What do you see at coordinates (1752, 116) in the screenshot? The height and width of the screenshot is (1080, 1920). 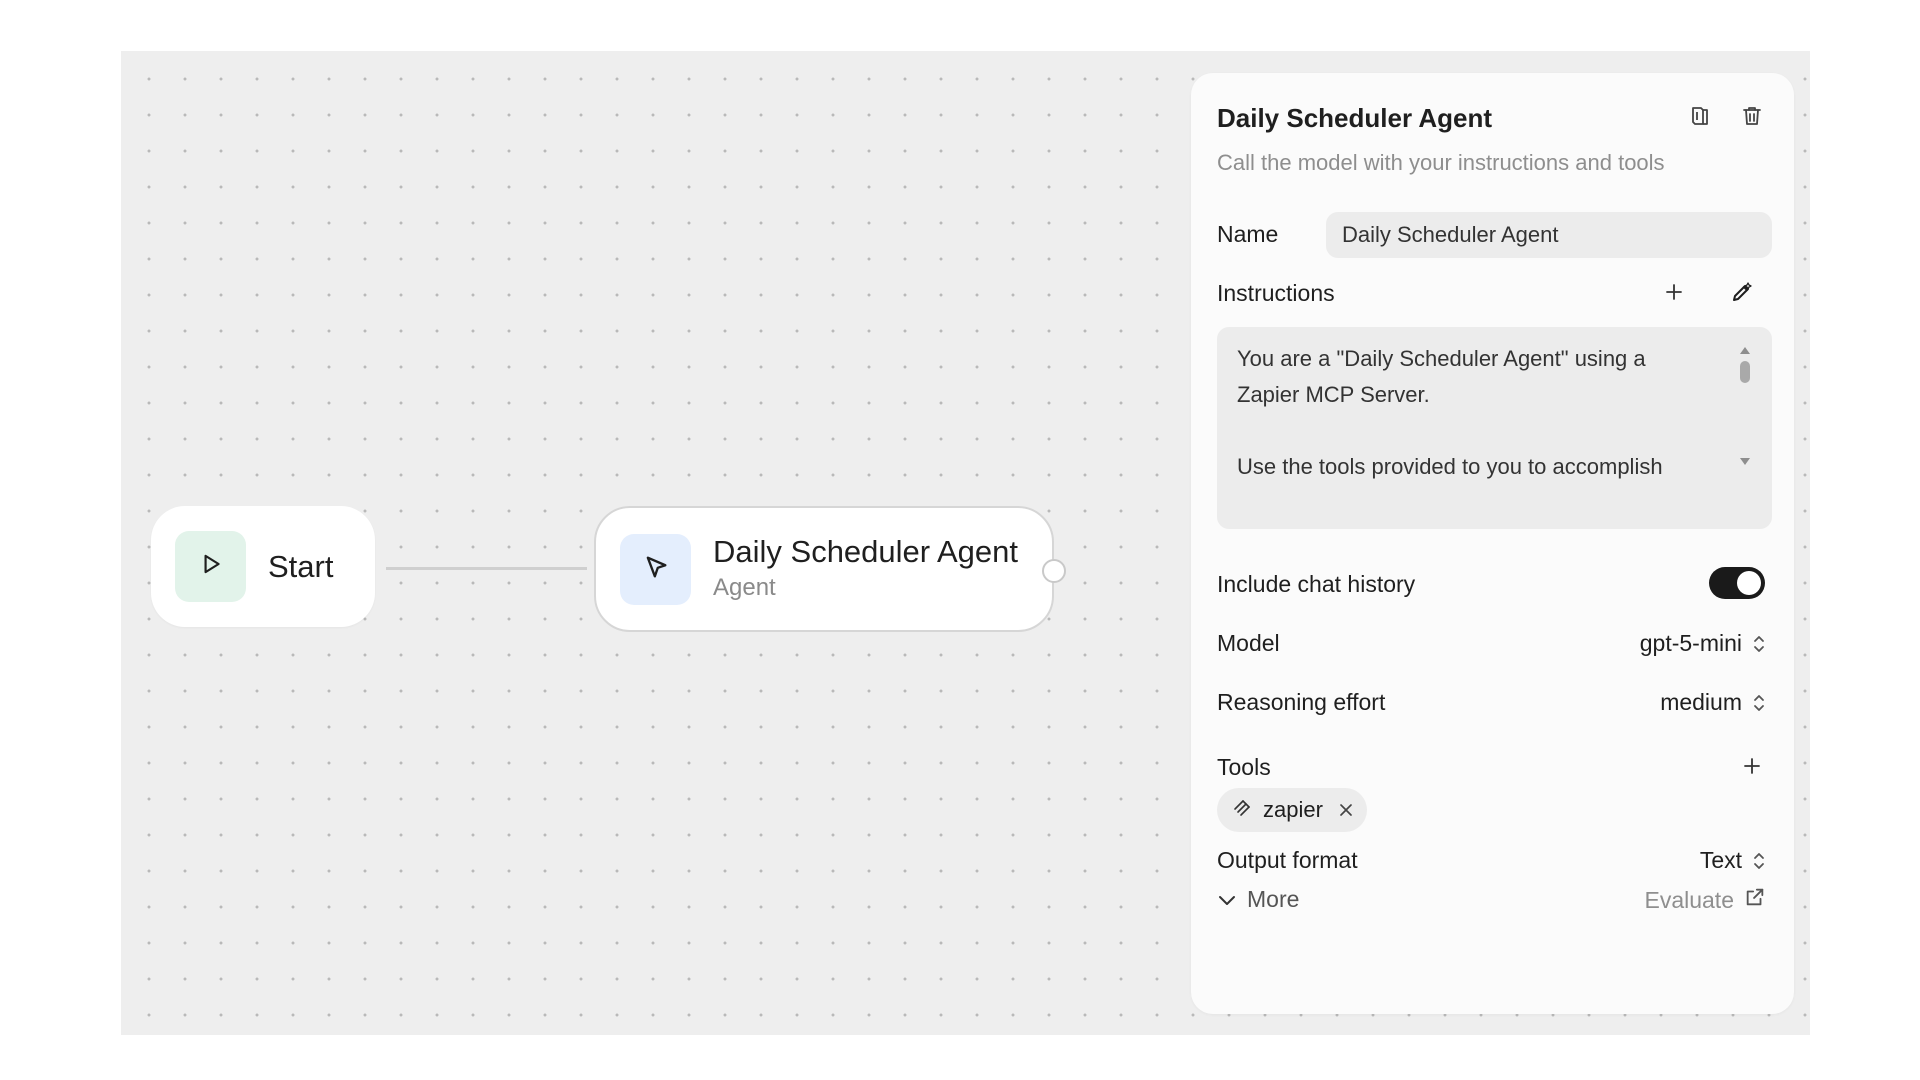 I see `trash-icon` at bounding box center [1752, 116].